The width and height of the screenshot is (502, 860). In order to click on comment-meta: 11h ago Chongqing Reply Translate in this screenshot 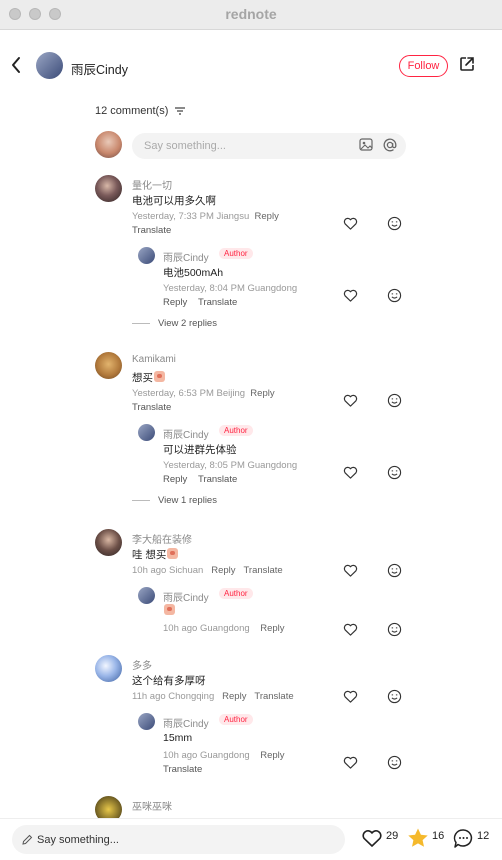, I will do `click(213, 696)`.